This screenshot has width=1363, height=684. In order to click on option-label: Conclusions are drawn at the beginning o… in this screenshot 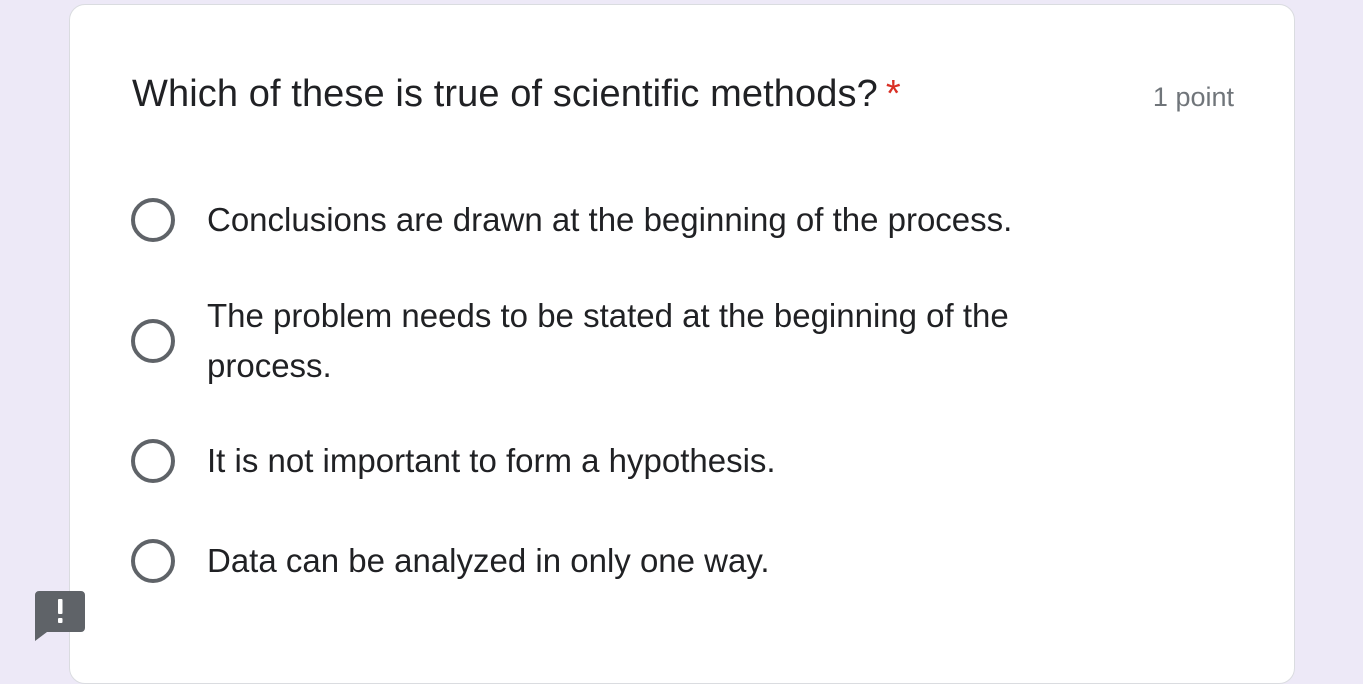, I will do `click(610, 219)`.